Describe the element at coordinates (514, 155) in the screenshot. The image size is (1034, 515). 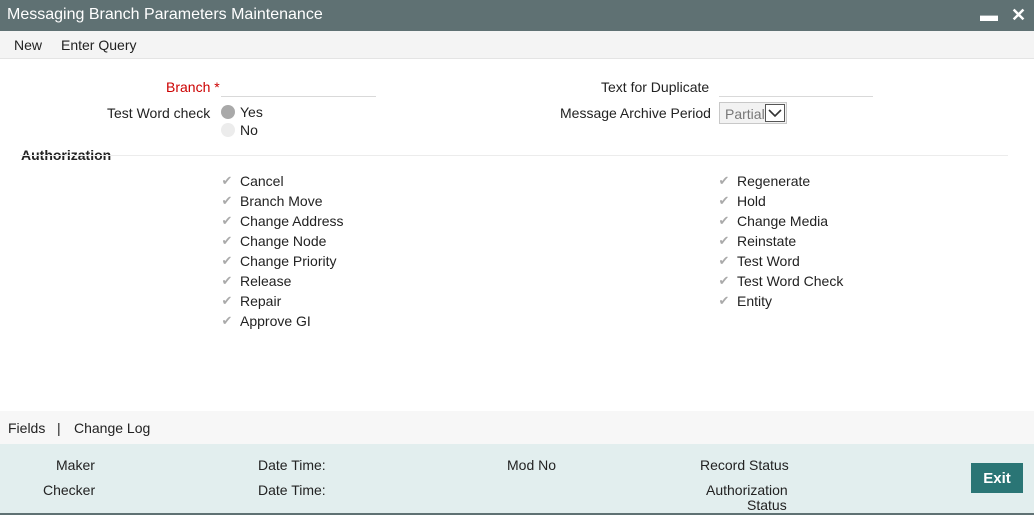
I see `section-divider` at that location.